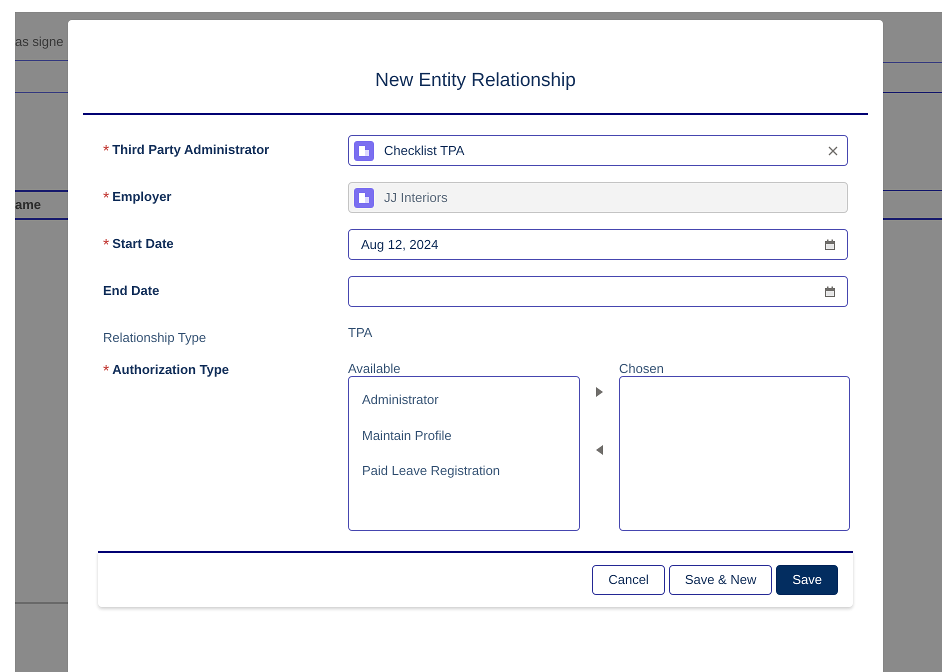 The image size is (942, 672). Describe the element at coordinates (464, 453) in the screenshot. I see `available-listbox: Administrator Maintain Profile Paid Leave Registration` at that location.